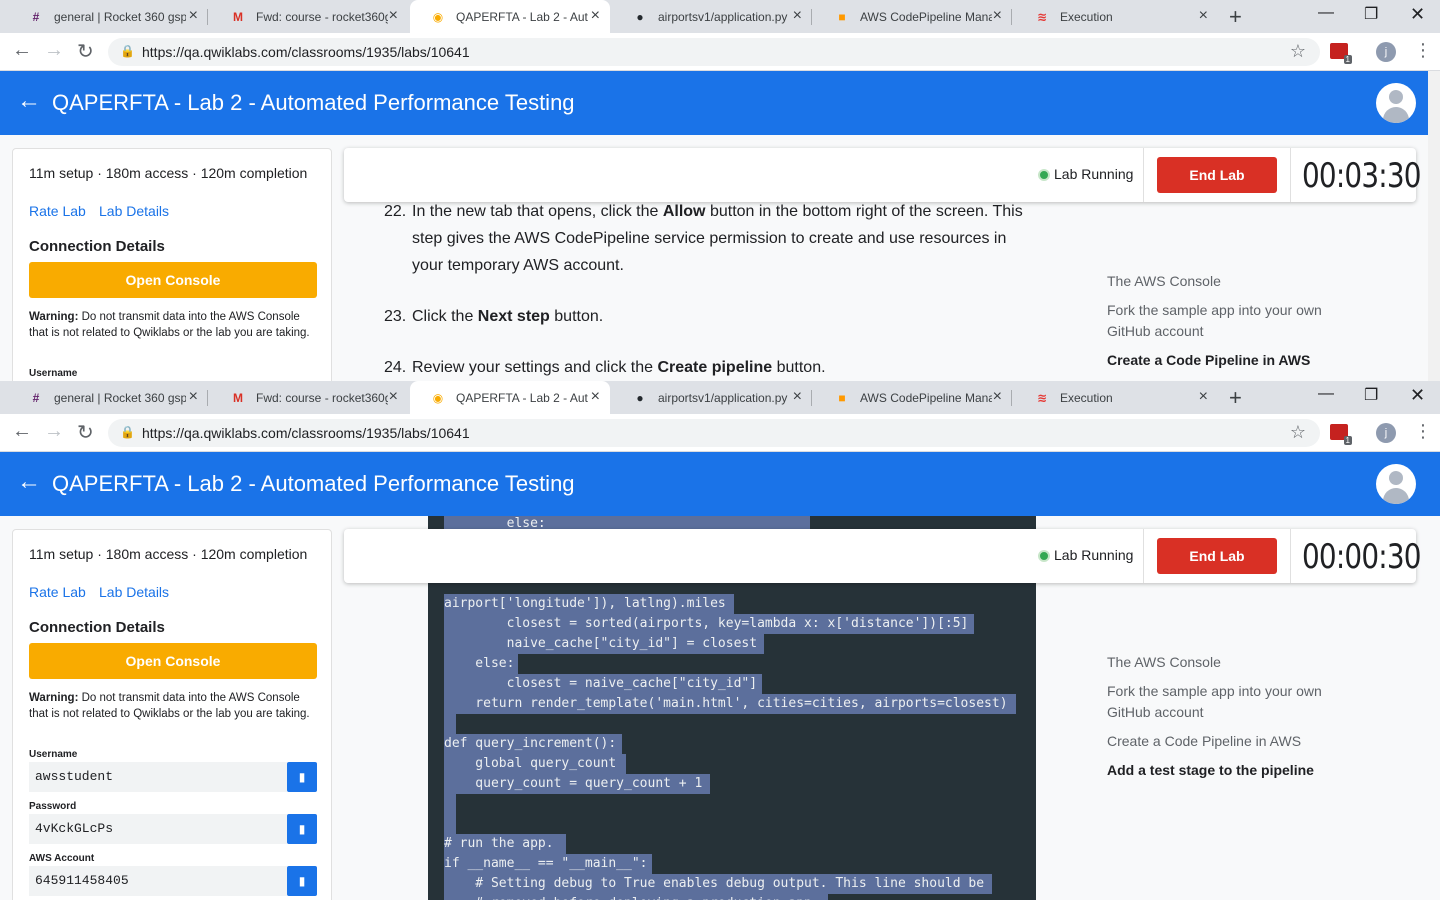  Describe the element at coordinates (302, 881) in the screenshot. I see `copy-account-button: ▮` at that location.